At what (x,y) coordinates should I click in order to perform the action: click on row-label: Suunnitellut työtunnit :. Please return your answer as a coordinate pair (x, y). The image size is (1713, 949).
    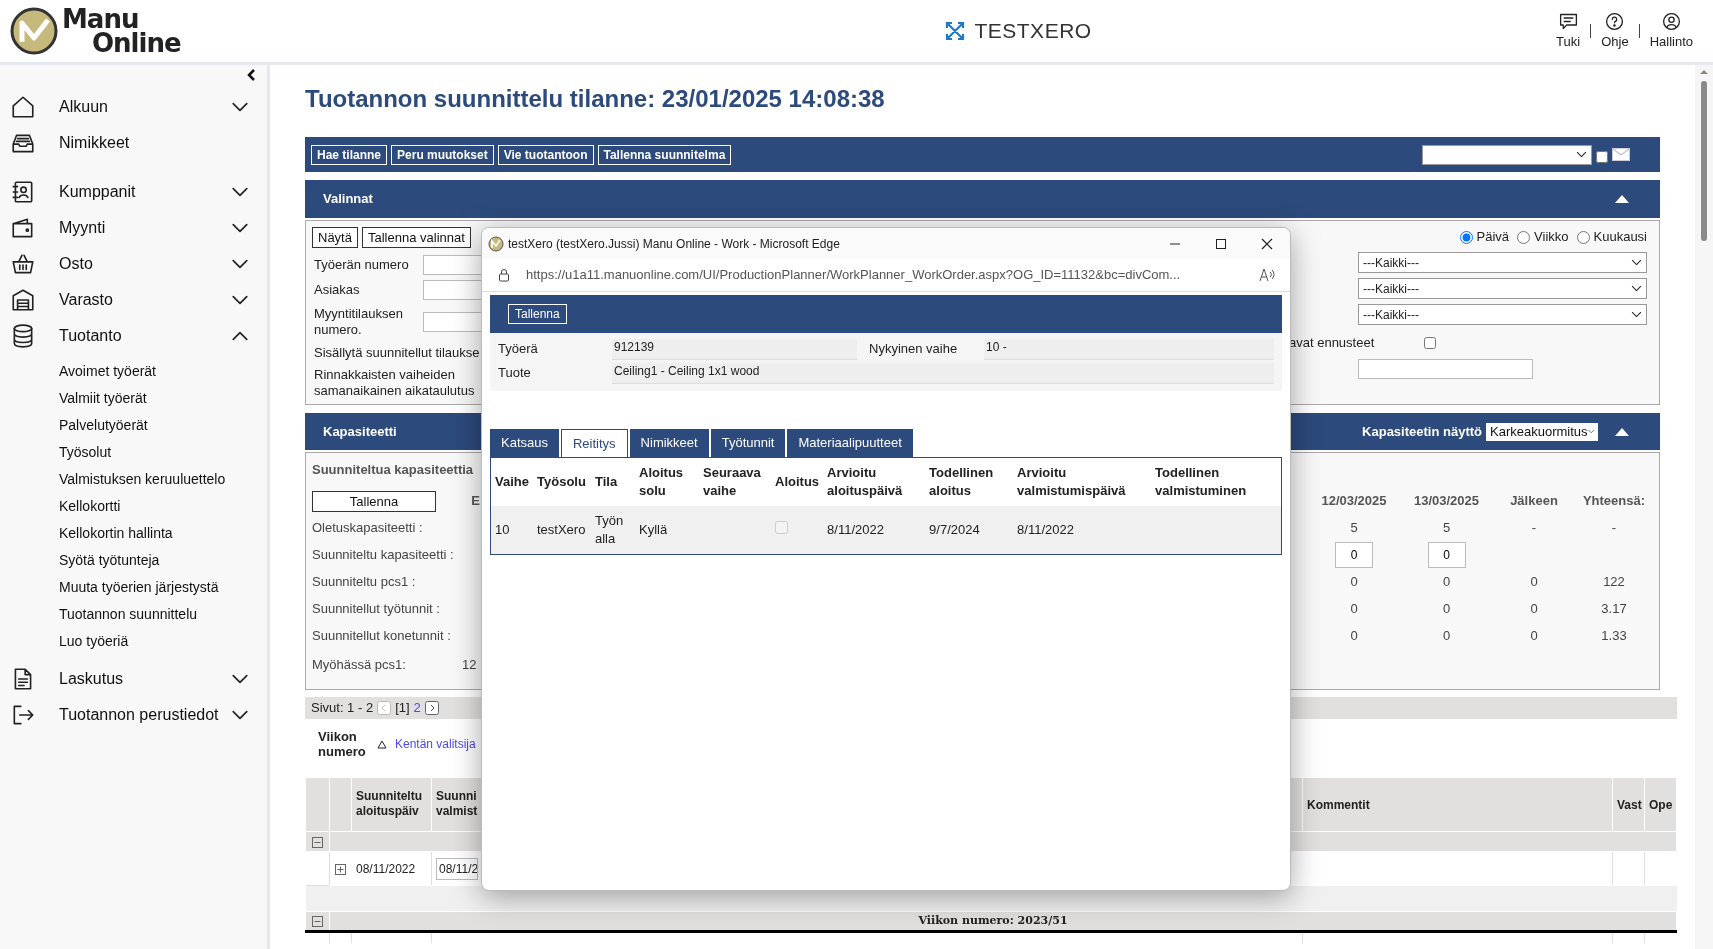
    Looking at the image, I should click on (376, 608).